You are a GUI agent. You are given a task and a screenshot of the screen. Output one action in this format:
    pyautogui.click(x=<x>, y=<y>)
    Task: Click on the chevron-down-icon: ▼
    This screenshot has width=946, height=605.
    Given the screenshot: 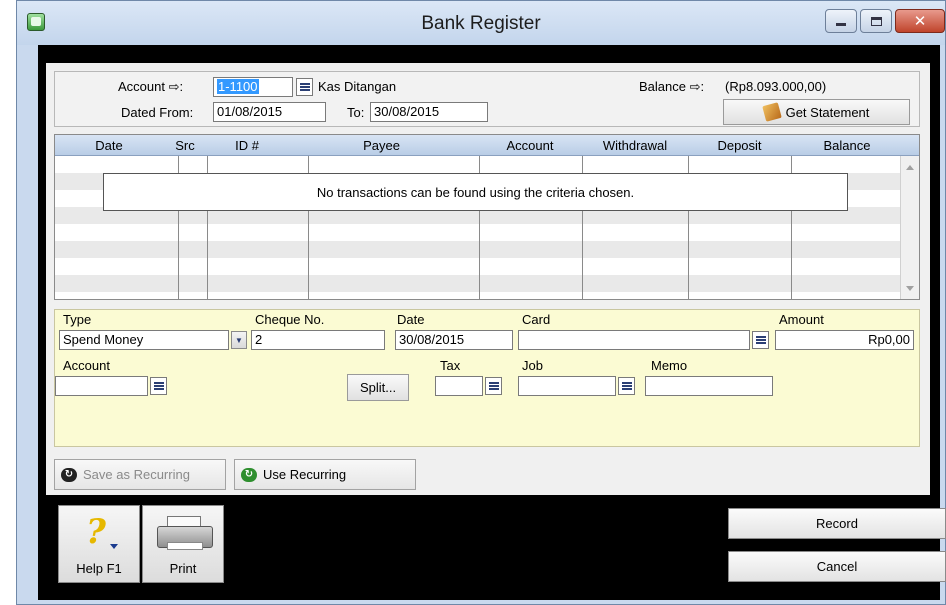 What is the action you would take?
    pyautogui.click(x=239, y=340)
    